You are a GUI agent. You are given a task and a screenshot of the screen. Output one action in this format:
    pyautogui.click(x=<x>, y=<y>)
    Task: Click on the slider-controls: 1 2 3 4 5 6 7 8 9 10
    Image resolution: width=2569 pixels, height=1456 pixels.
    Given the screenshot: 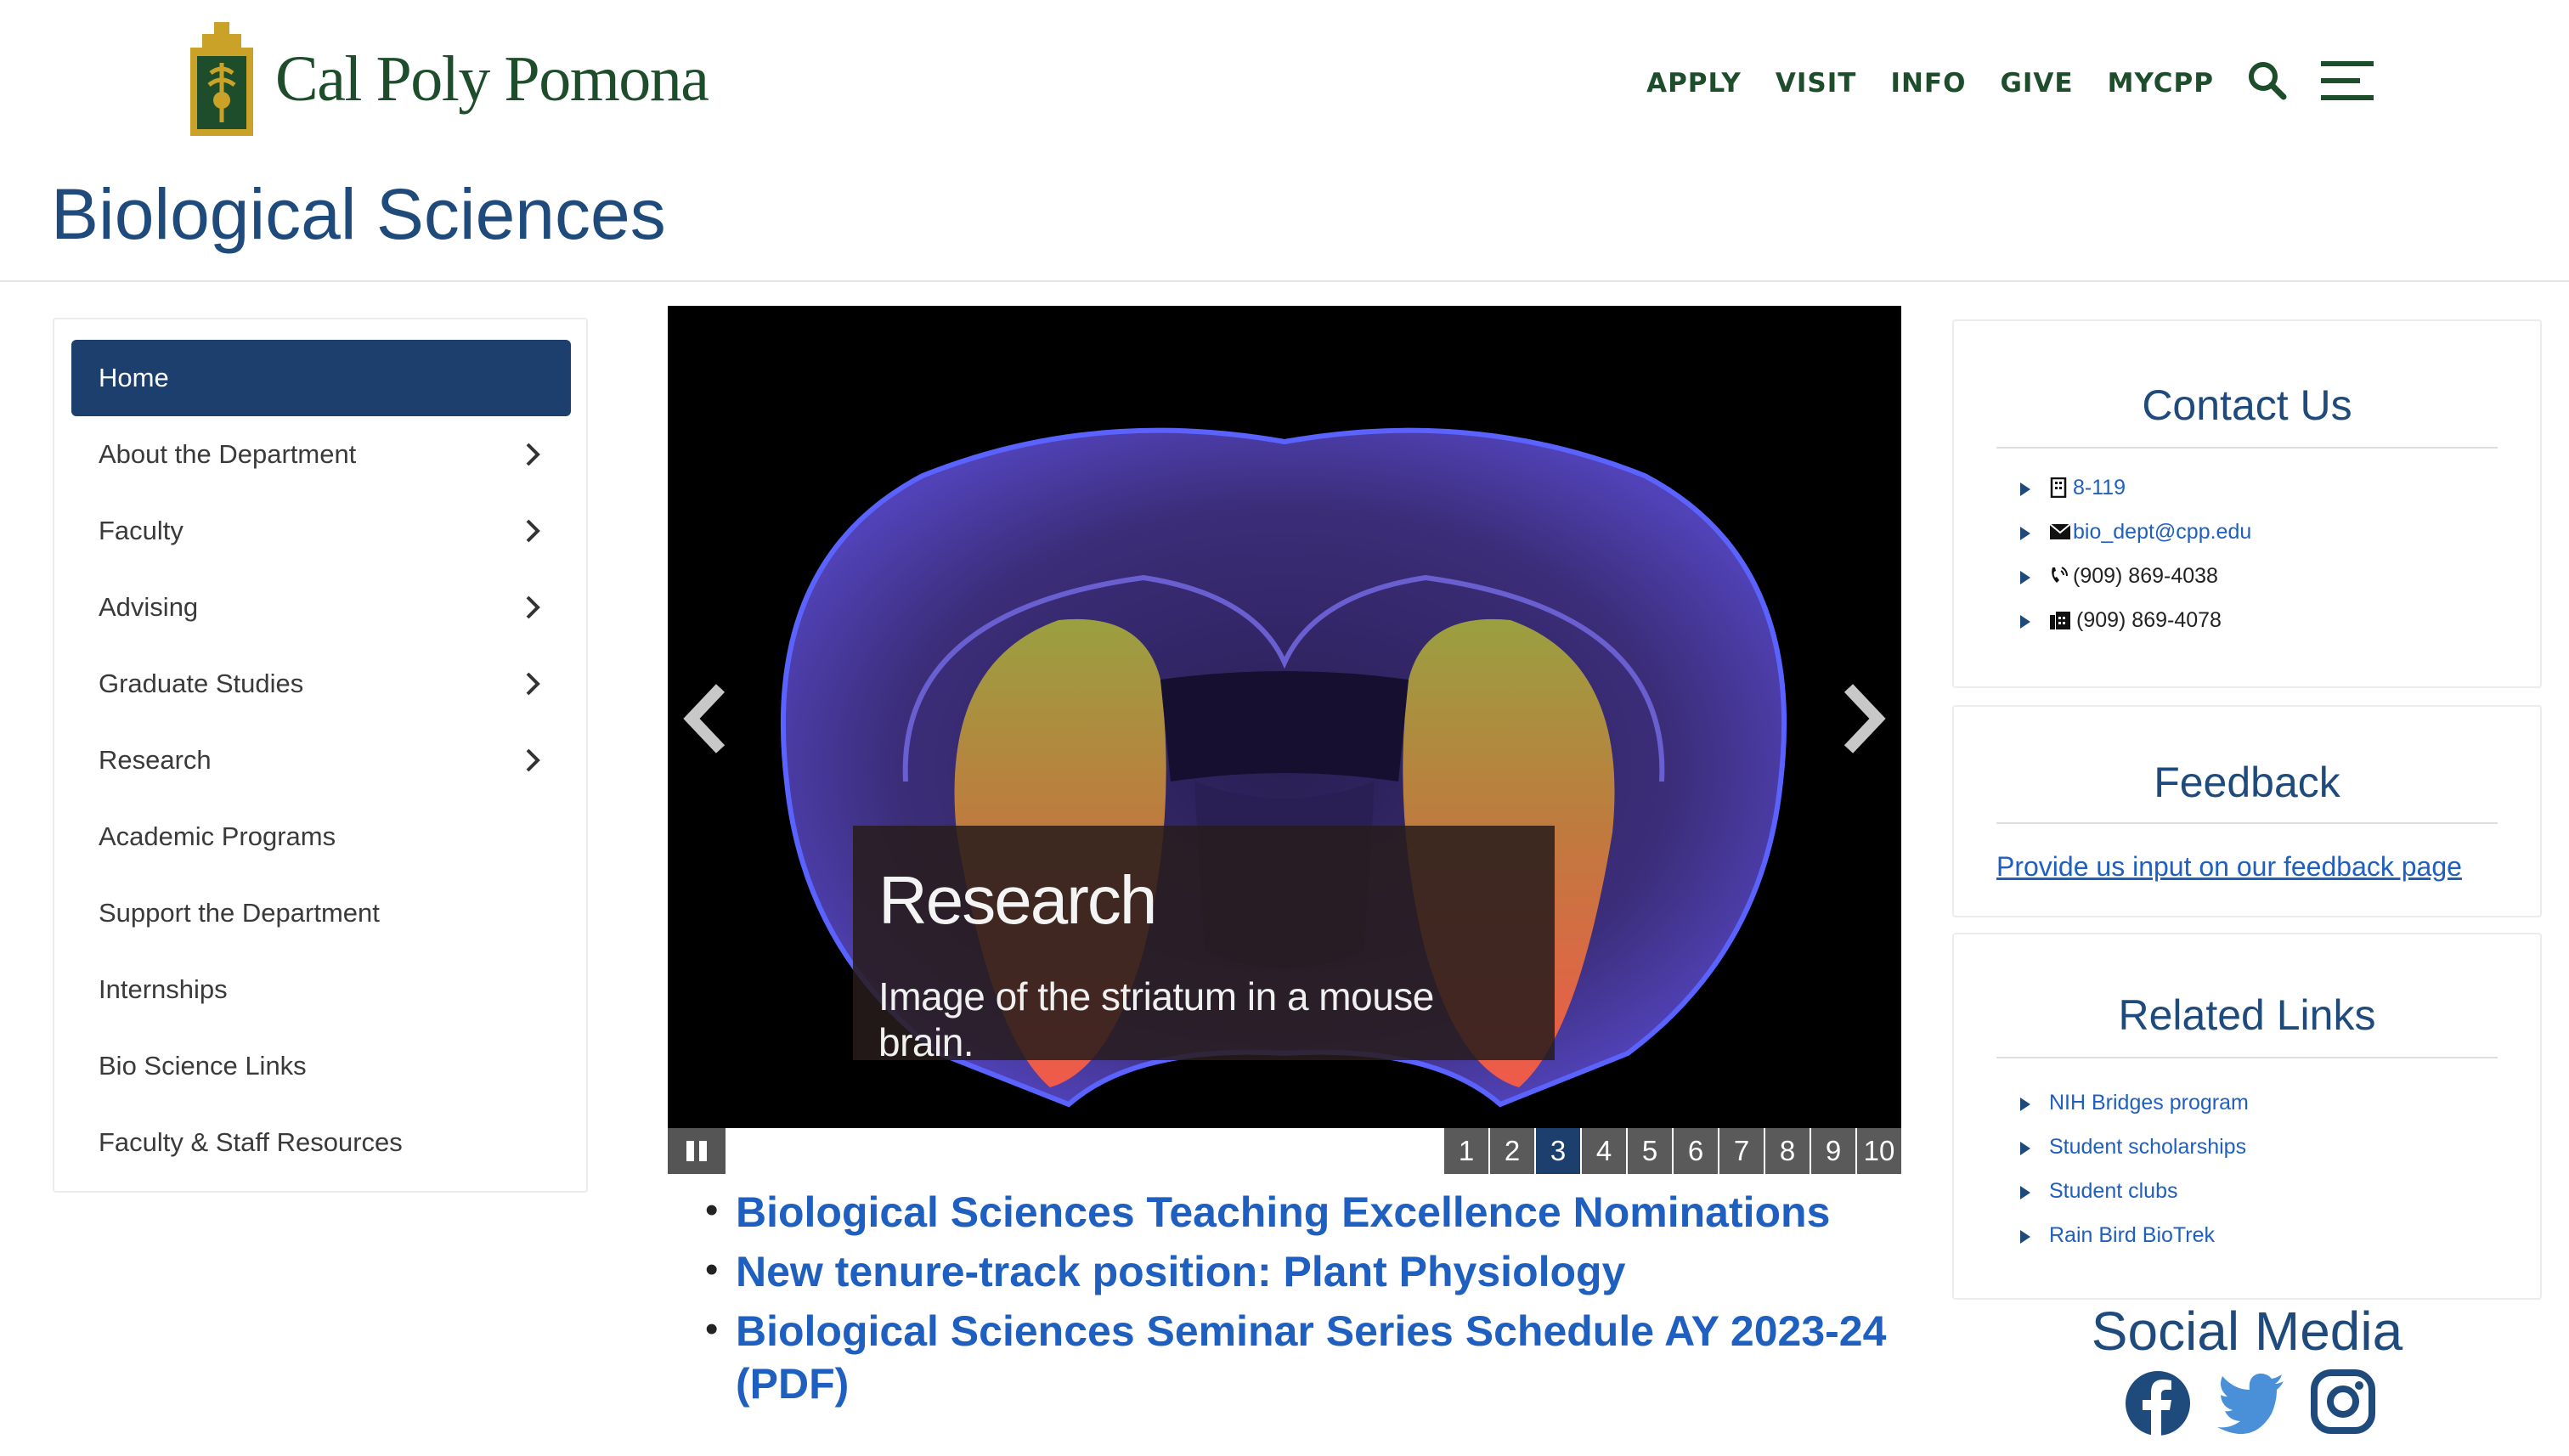 What is the action you would take?
    pyautogui.click(x=1284, y=1151)
    